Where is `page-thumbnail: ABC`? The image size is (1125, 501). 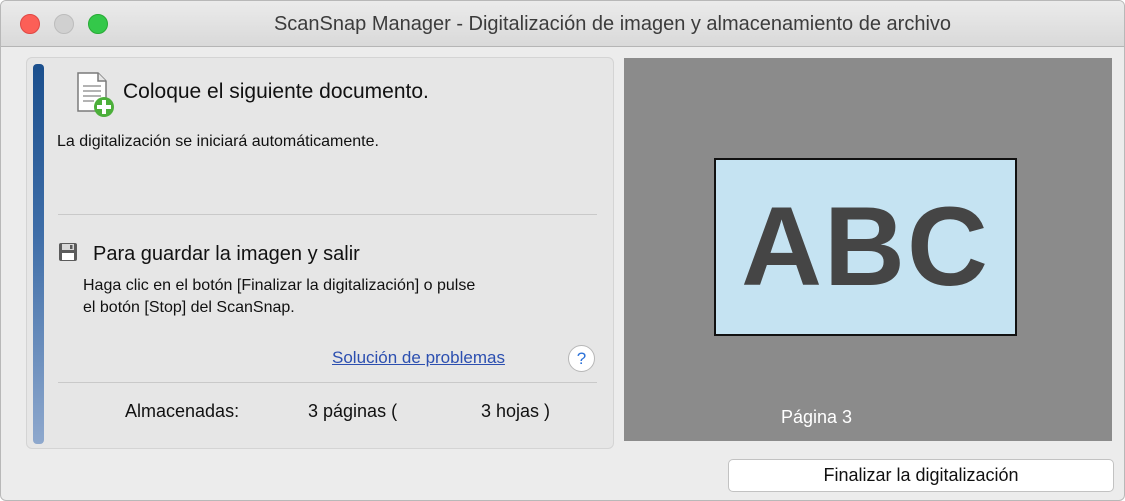
page-thumbnail: ABC is located at coordinates (865, 247).